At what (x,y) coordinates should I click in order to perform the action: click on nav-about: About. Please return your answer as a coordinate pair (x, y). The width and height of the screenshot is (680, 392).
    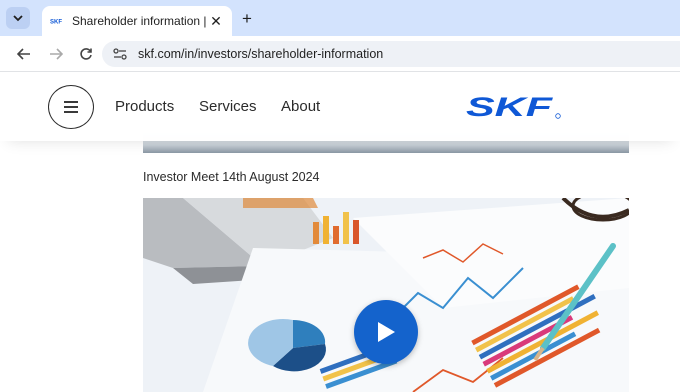
    Looking at the image, I should click on (300, 106).